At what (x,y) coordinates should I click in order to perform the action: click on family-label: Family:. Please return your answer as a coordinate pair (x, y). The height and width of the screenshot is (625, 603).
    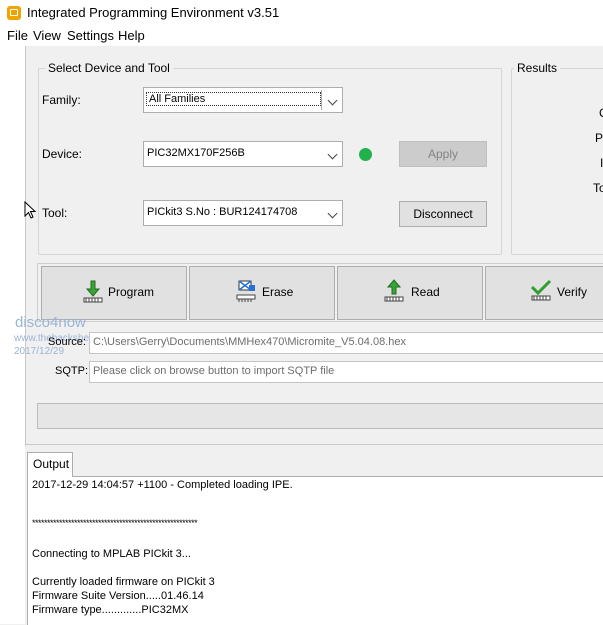
    Looking at the image, I should click on (61, 100).